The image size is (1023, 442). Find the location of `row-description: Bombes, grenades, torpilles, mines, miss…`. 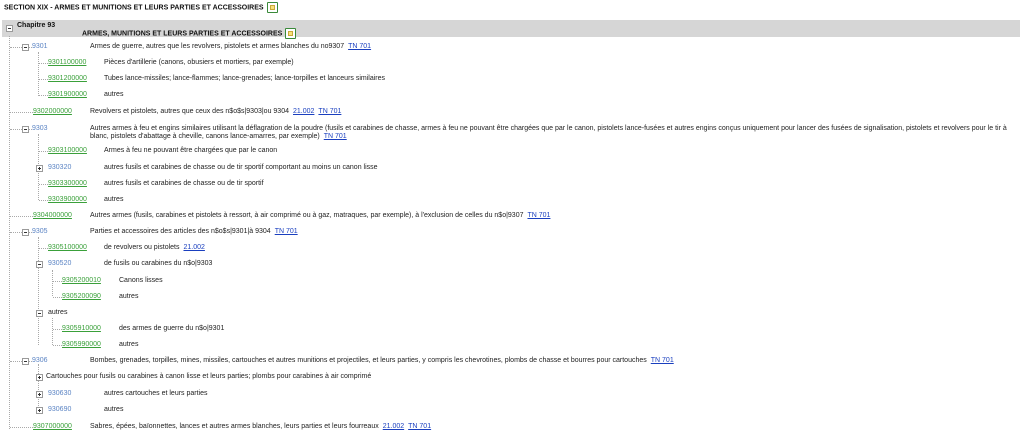

row-description: Bombes, grenades, torpilles, mines, miss… is located at coordinates (382, 360).